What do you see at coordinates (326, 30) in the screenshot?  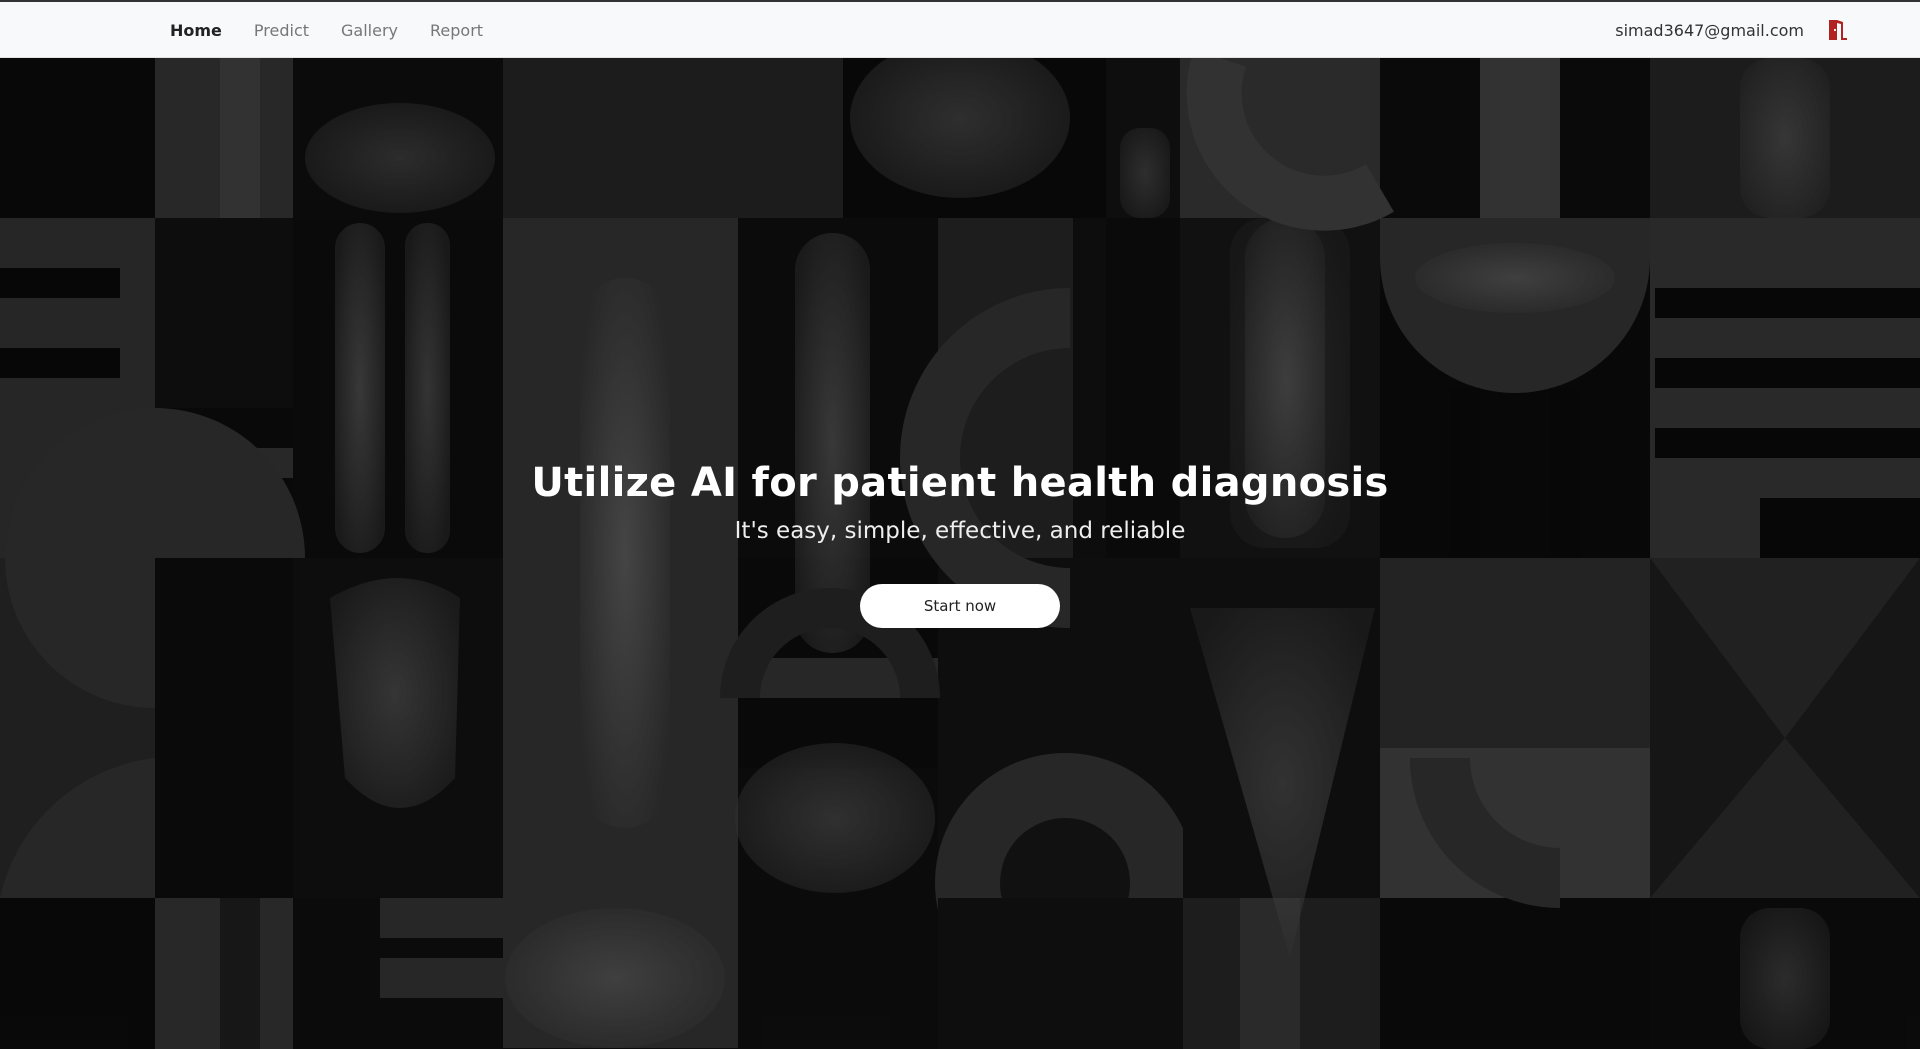 I see `nav-links: Home Predict Gallery Report` at bounding box center [326, 30].